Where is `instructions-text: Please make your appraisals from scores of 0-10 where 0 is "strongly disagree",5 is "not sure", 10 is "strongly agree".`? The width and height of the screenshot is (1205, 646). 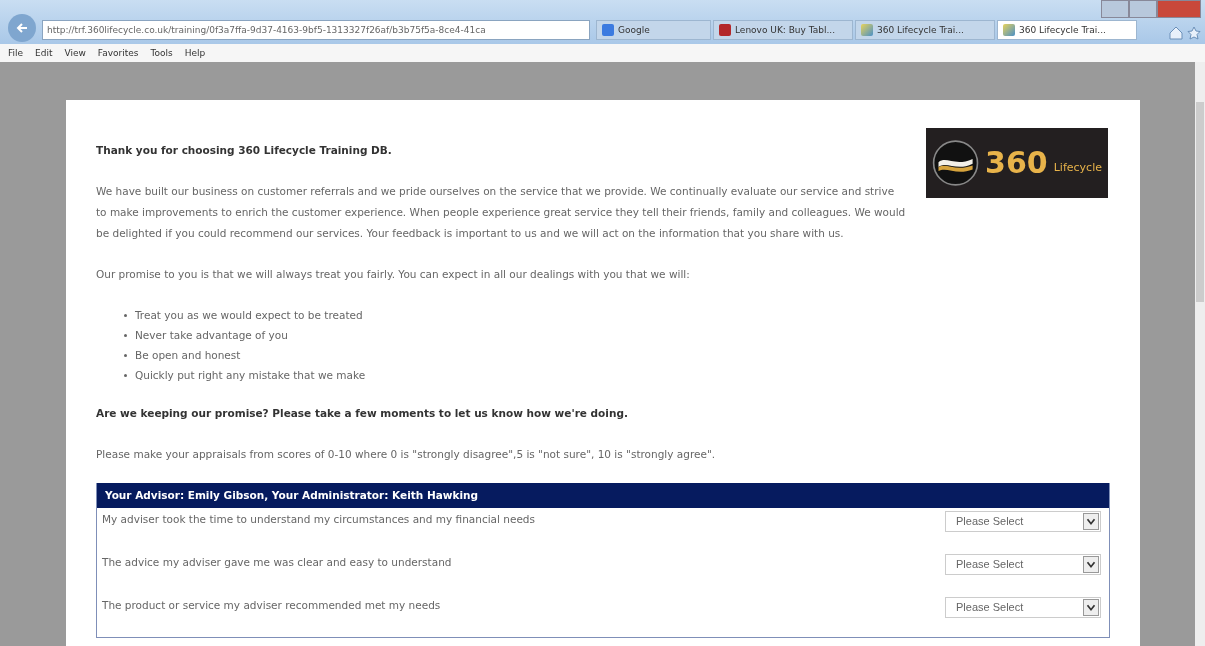
instructions-text: Please make your appraisals from scores of 0-10 where 0 is "strongly disagree",5 is "not sure", 10 is "strongly agree". is located at coordinates (406, 454).